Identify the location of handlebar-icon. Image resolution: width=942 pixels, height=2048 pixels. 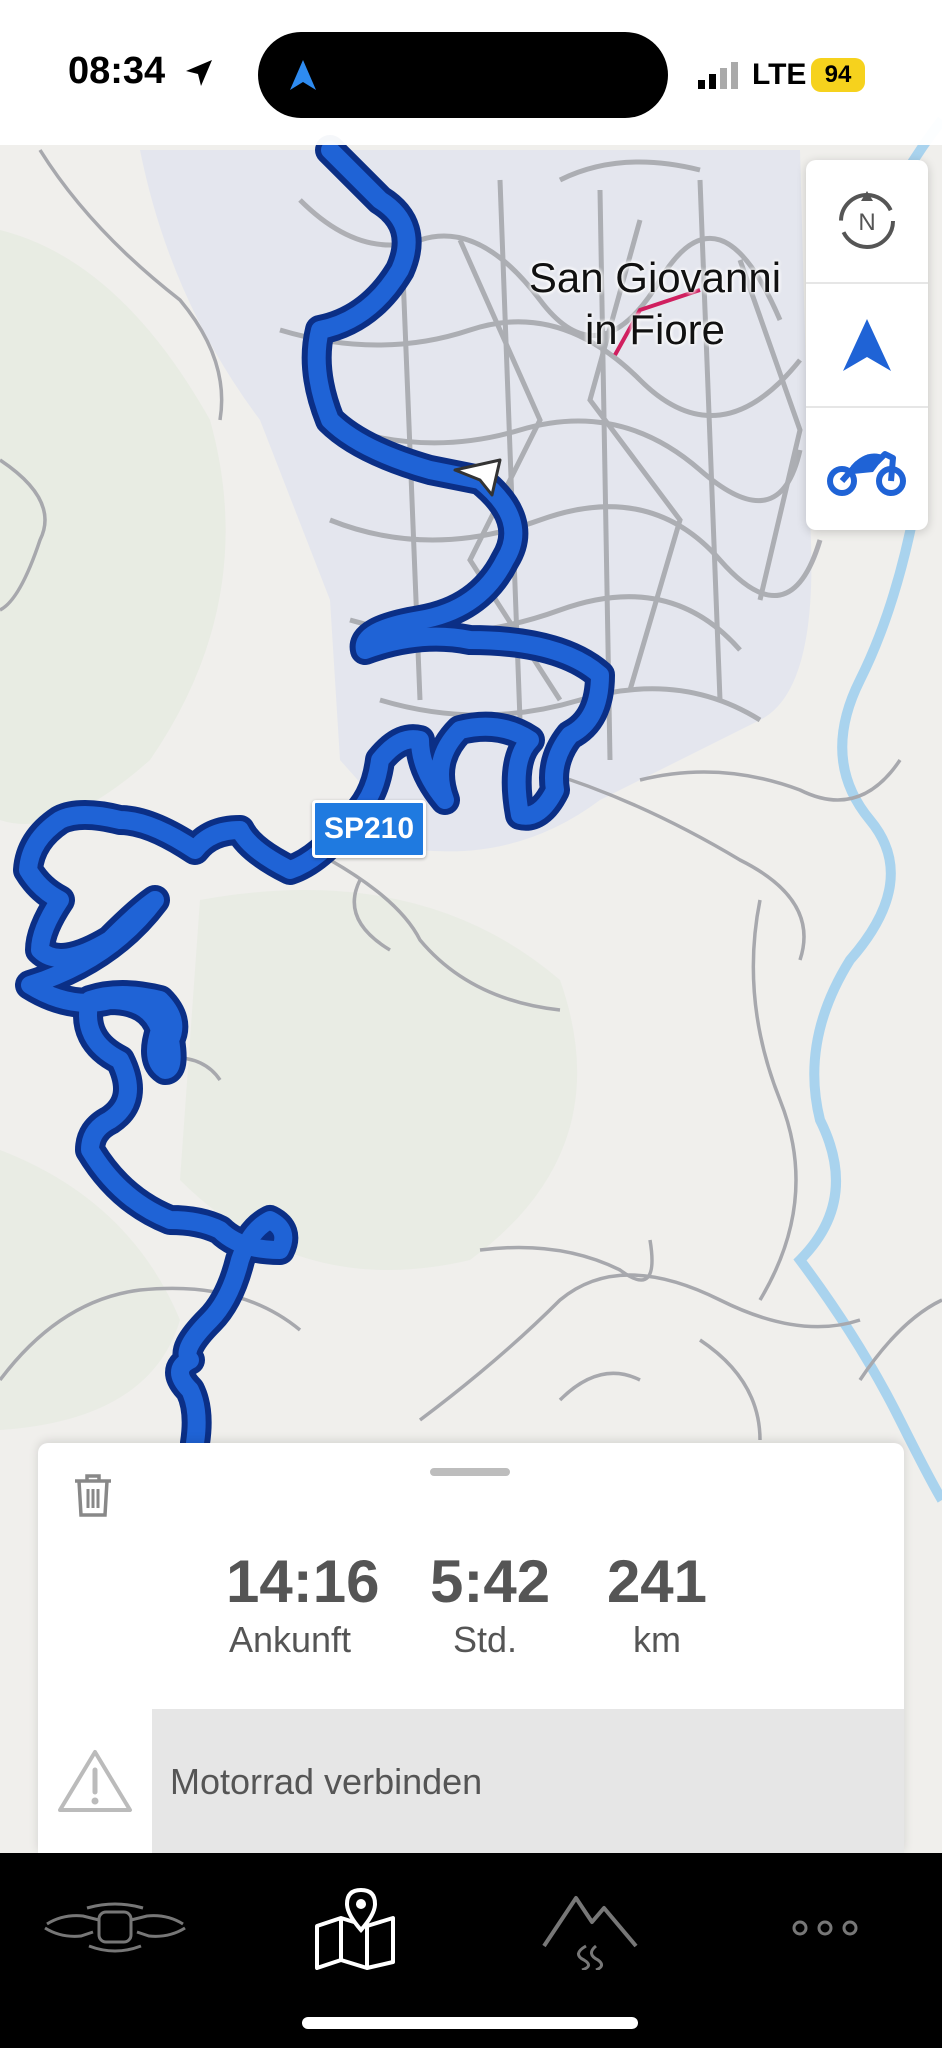
(115, 1927).